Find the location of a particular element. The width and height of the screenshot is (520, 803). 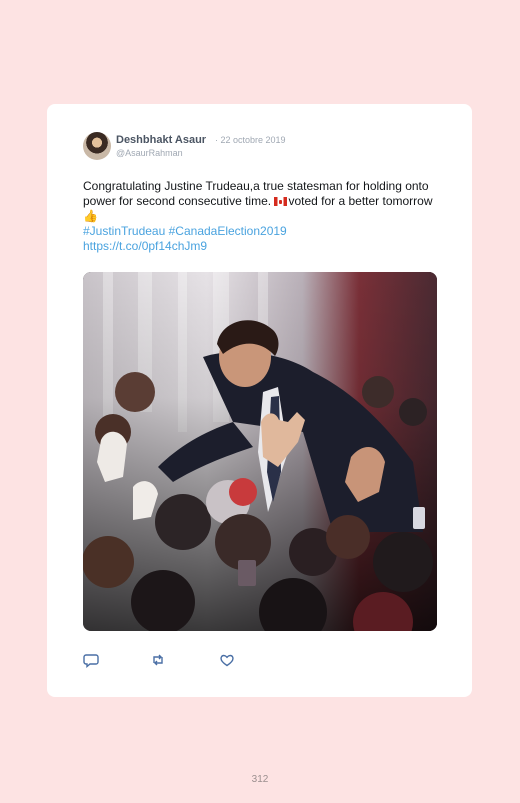

author-handle: @AsaurRahman is located at coordinates (149, 153).